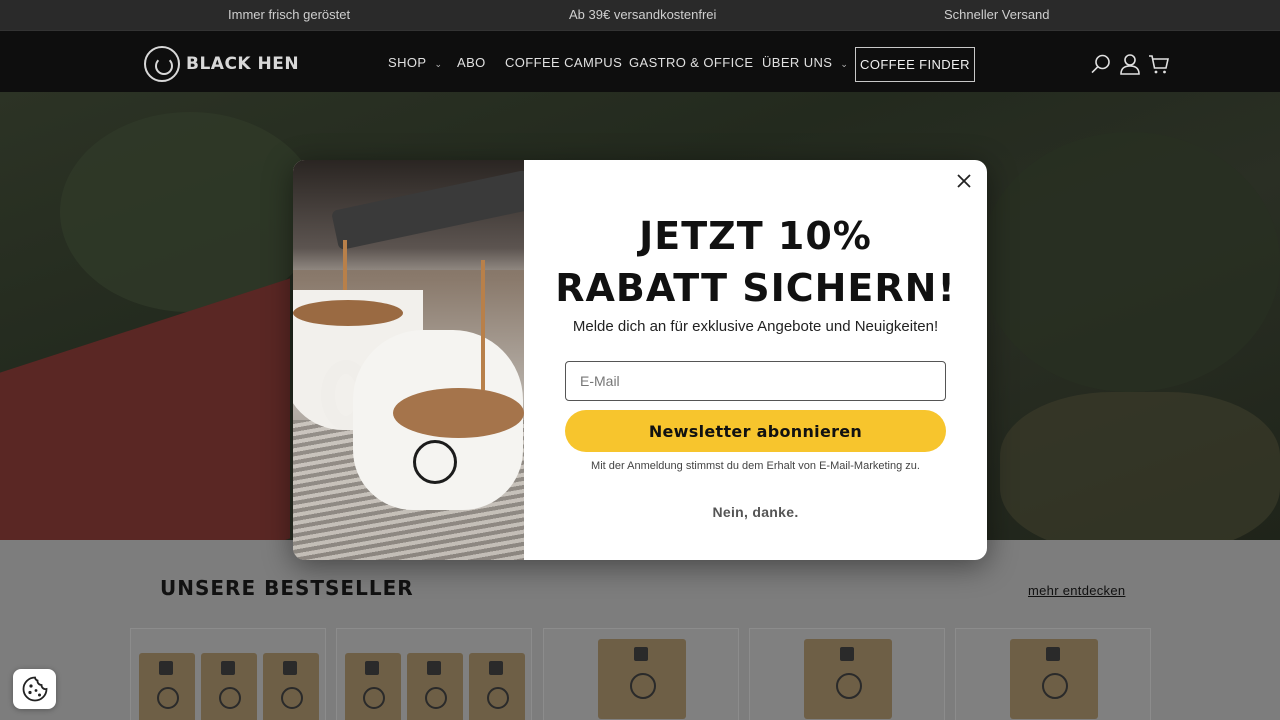  Describe the element at coordinates (755, 262) in the screenshot. I see `popup-headline: JETZT 10% RABATT SICHERN!` at that location.